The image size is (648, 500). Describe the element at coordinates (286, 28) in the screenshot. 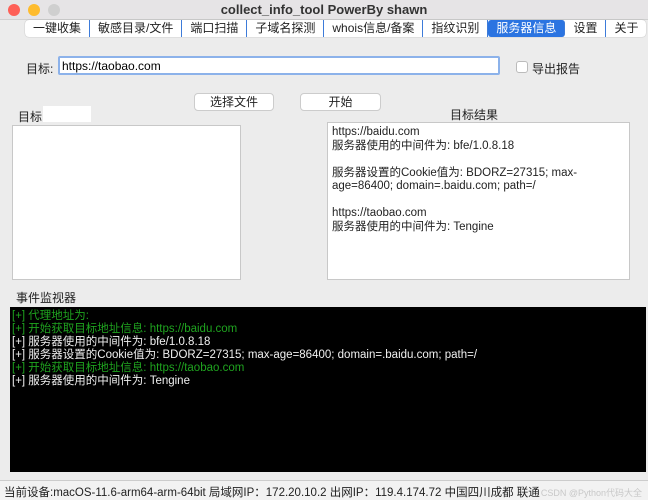

I see `tab-3: 子域名探测` at that location.